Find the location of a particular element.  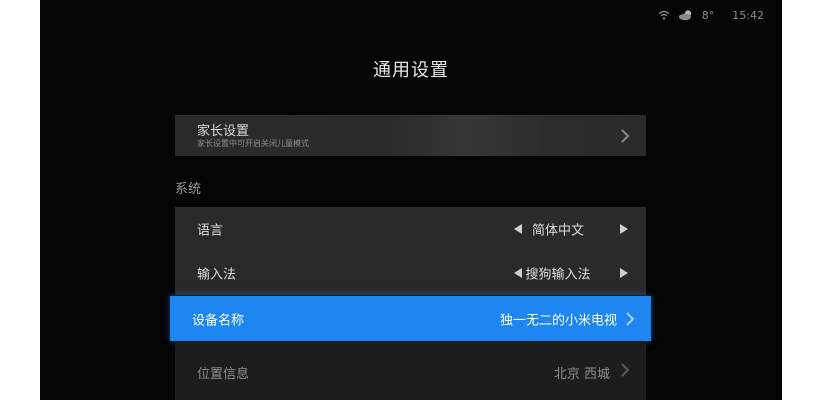

clock: 15:42 is located at coordinates (748, 15).